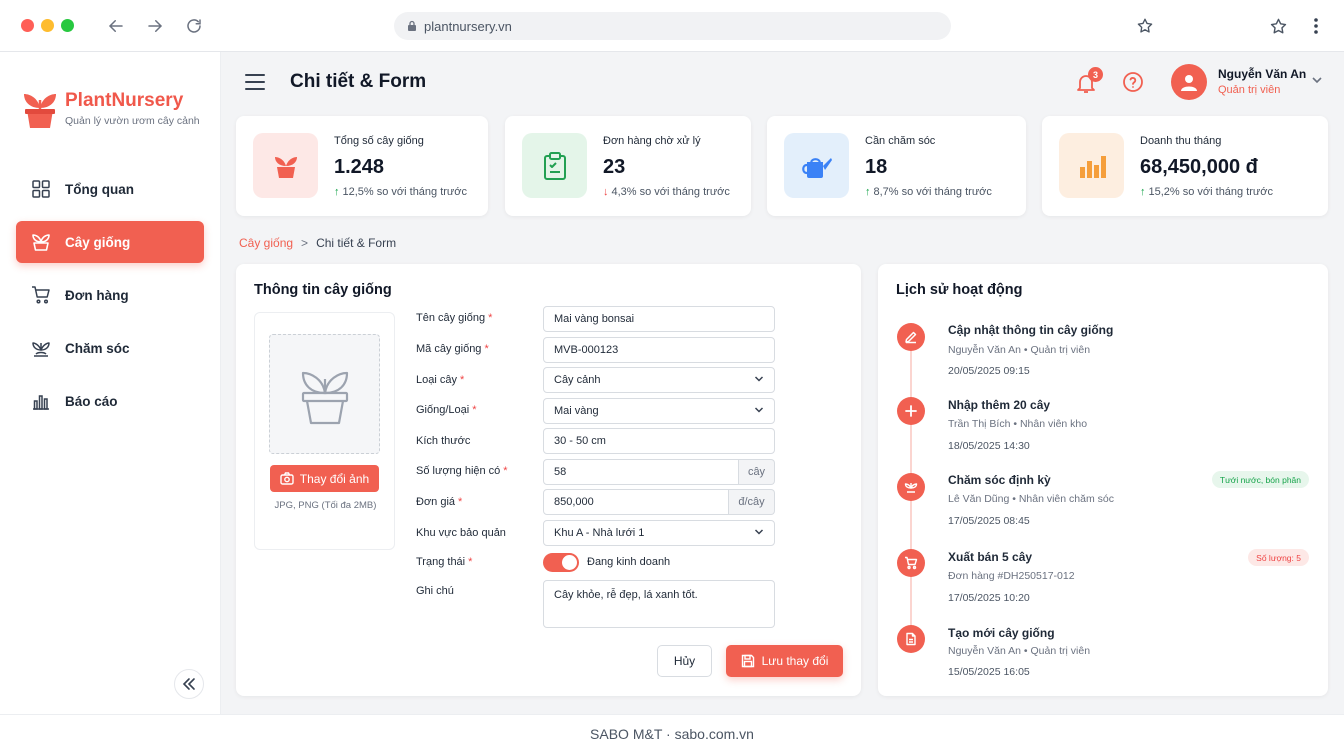  Describe the element at coordinates (606, 192) in the screenshot. I see `arrow-down-icon: ↓` at that location.